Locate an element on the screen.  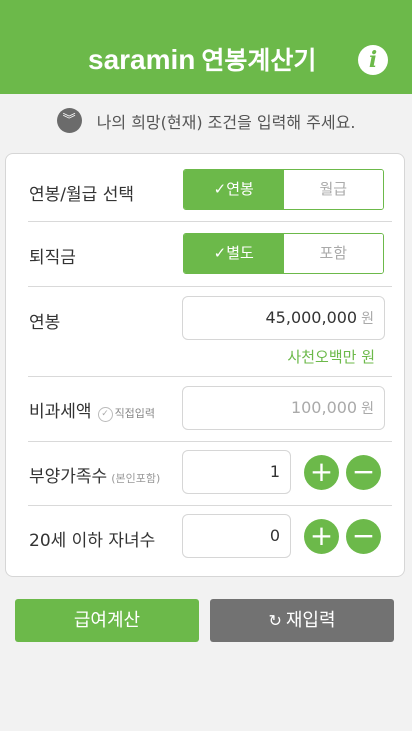
nontax-input: 100,000 원 is located at coordinates (283, 408).